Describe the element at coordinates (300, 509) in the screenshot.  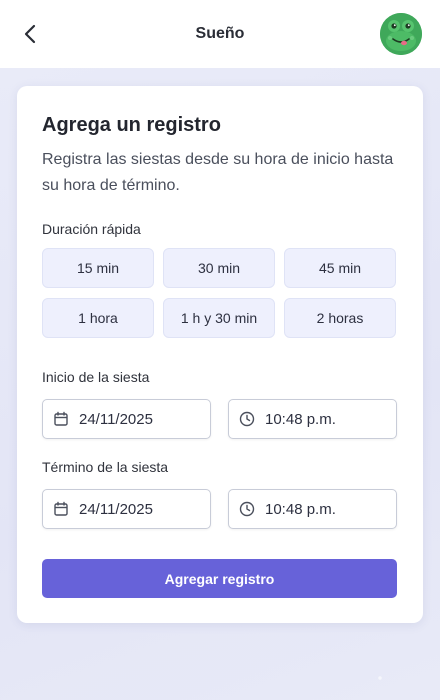
I see `end-time-value: 10:48 p.m.` at that location.